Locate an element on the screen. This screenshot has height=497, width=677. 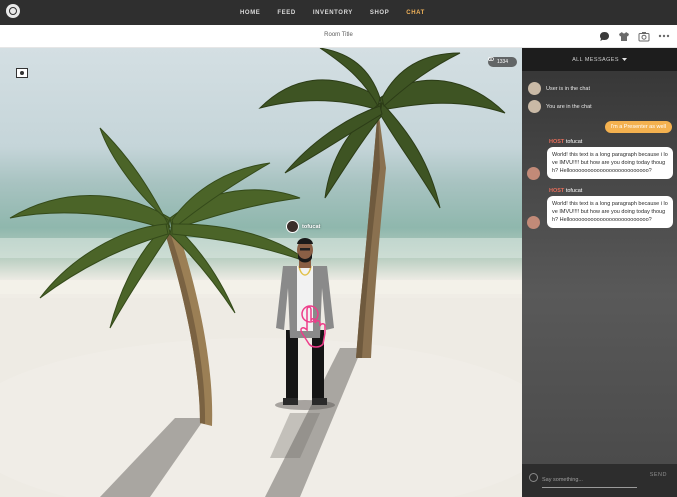
room-actions is located at coordinates (634, 36).